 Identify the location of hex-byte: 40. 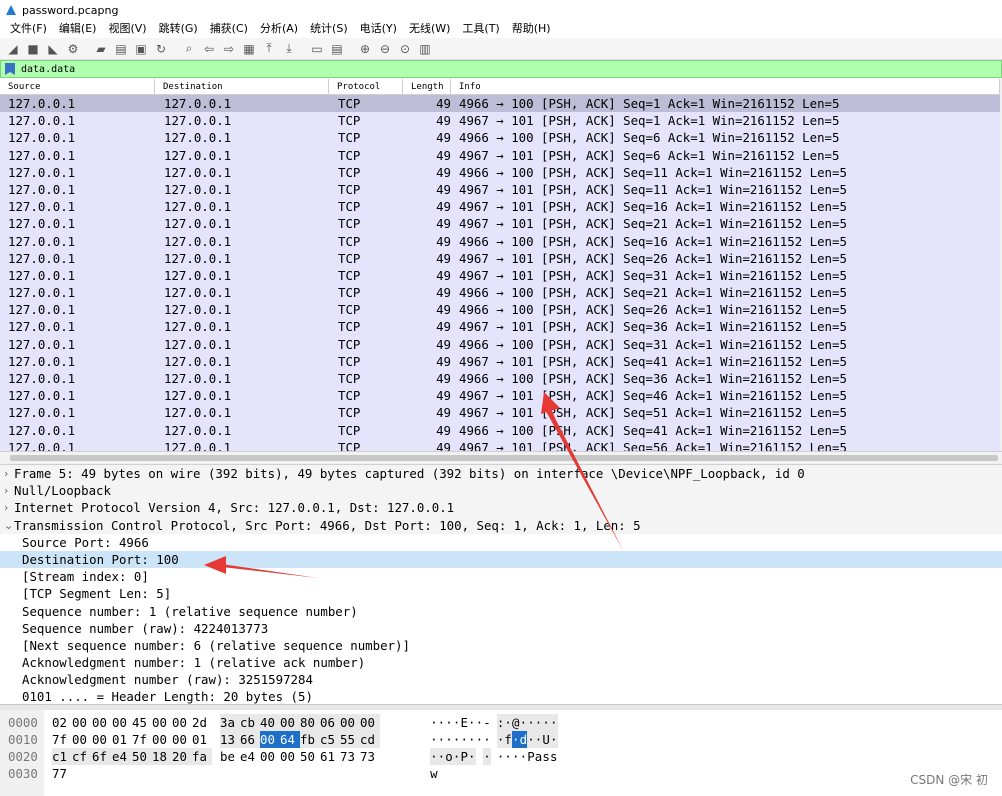
(270, 722).